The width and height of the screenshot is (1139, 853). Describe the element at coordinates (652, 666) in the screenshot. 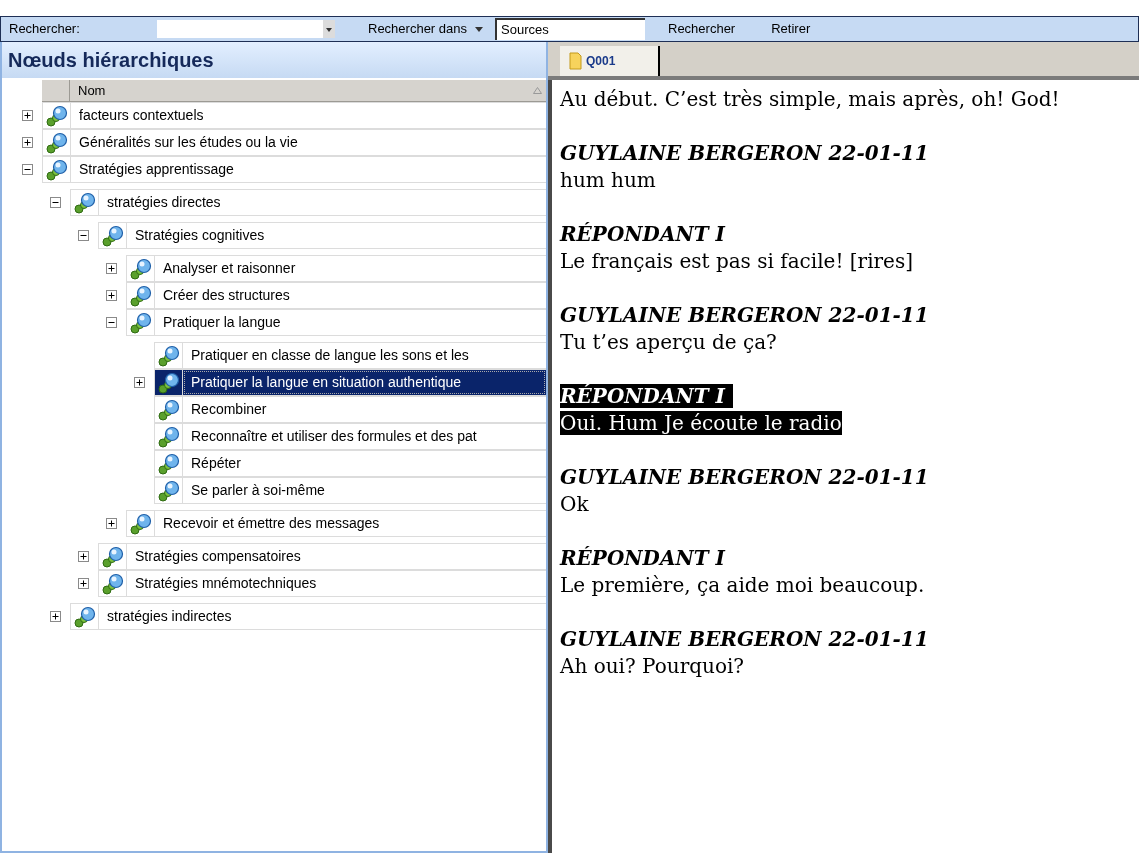

I see `transcript-line: Ah oui? Pourquoi?` at that location.